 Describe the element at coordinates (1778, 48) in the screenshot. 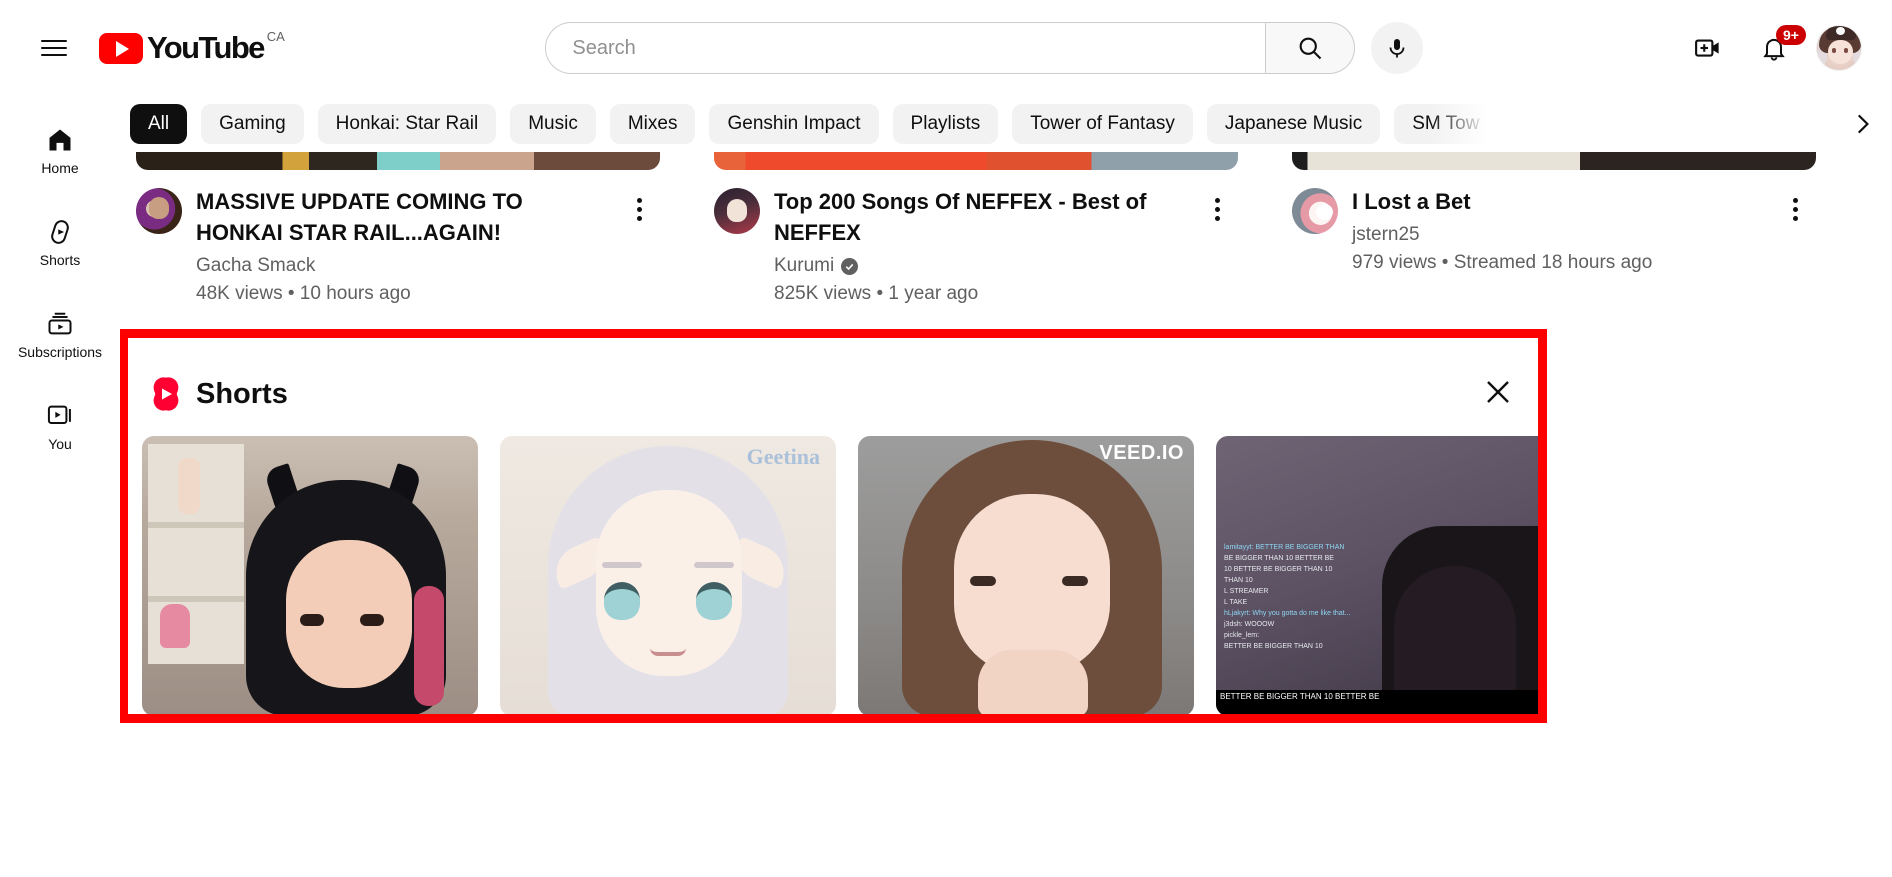

I see `notification-bell-icon: 9+` at that location.